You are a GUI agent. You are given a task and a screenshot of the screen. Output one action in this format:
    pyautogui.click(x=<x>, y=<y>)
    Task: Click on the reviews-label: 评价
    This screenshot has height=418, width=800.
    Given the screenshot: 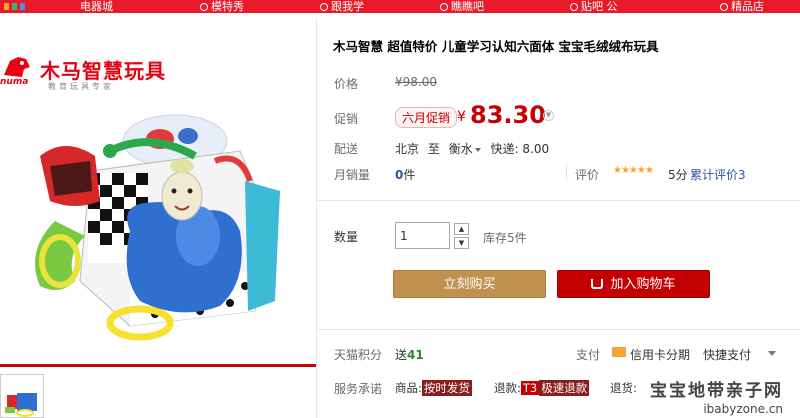 What is the action you would take?
    pyautogui.click(x=587, y=175)
    